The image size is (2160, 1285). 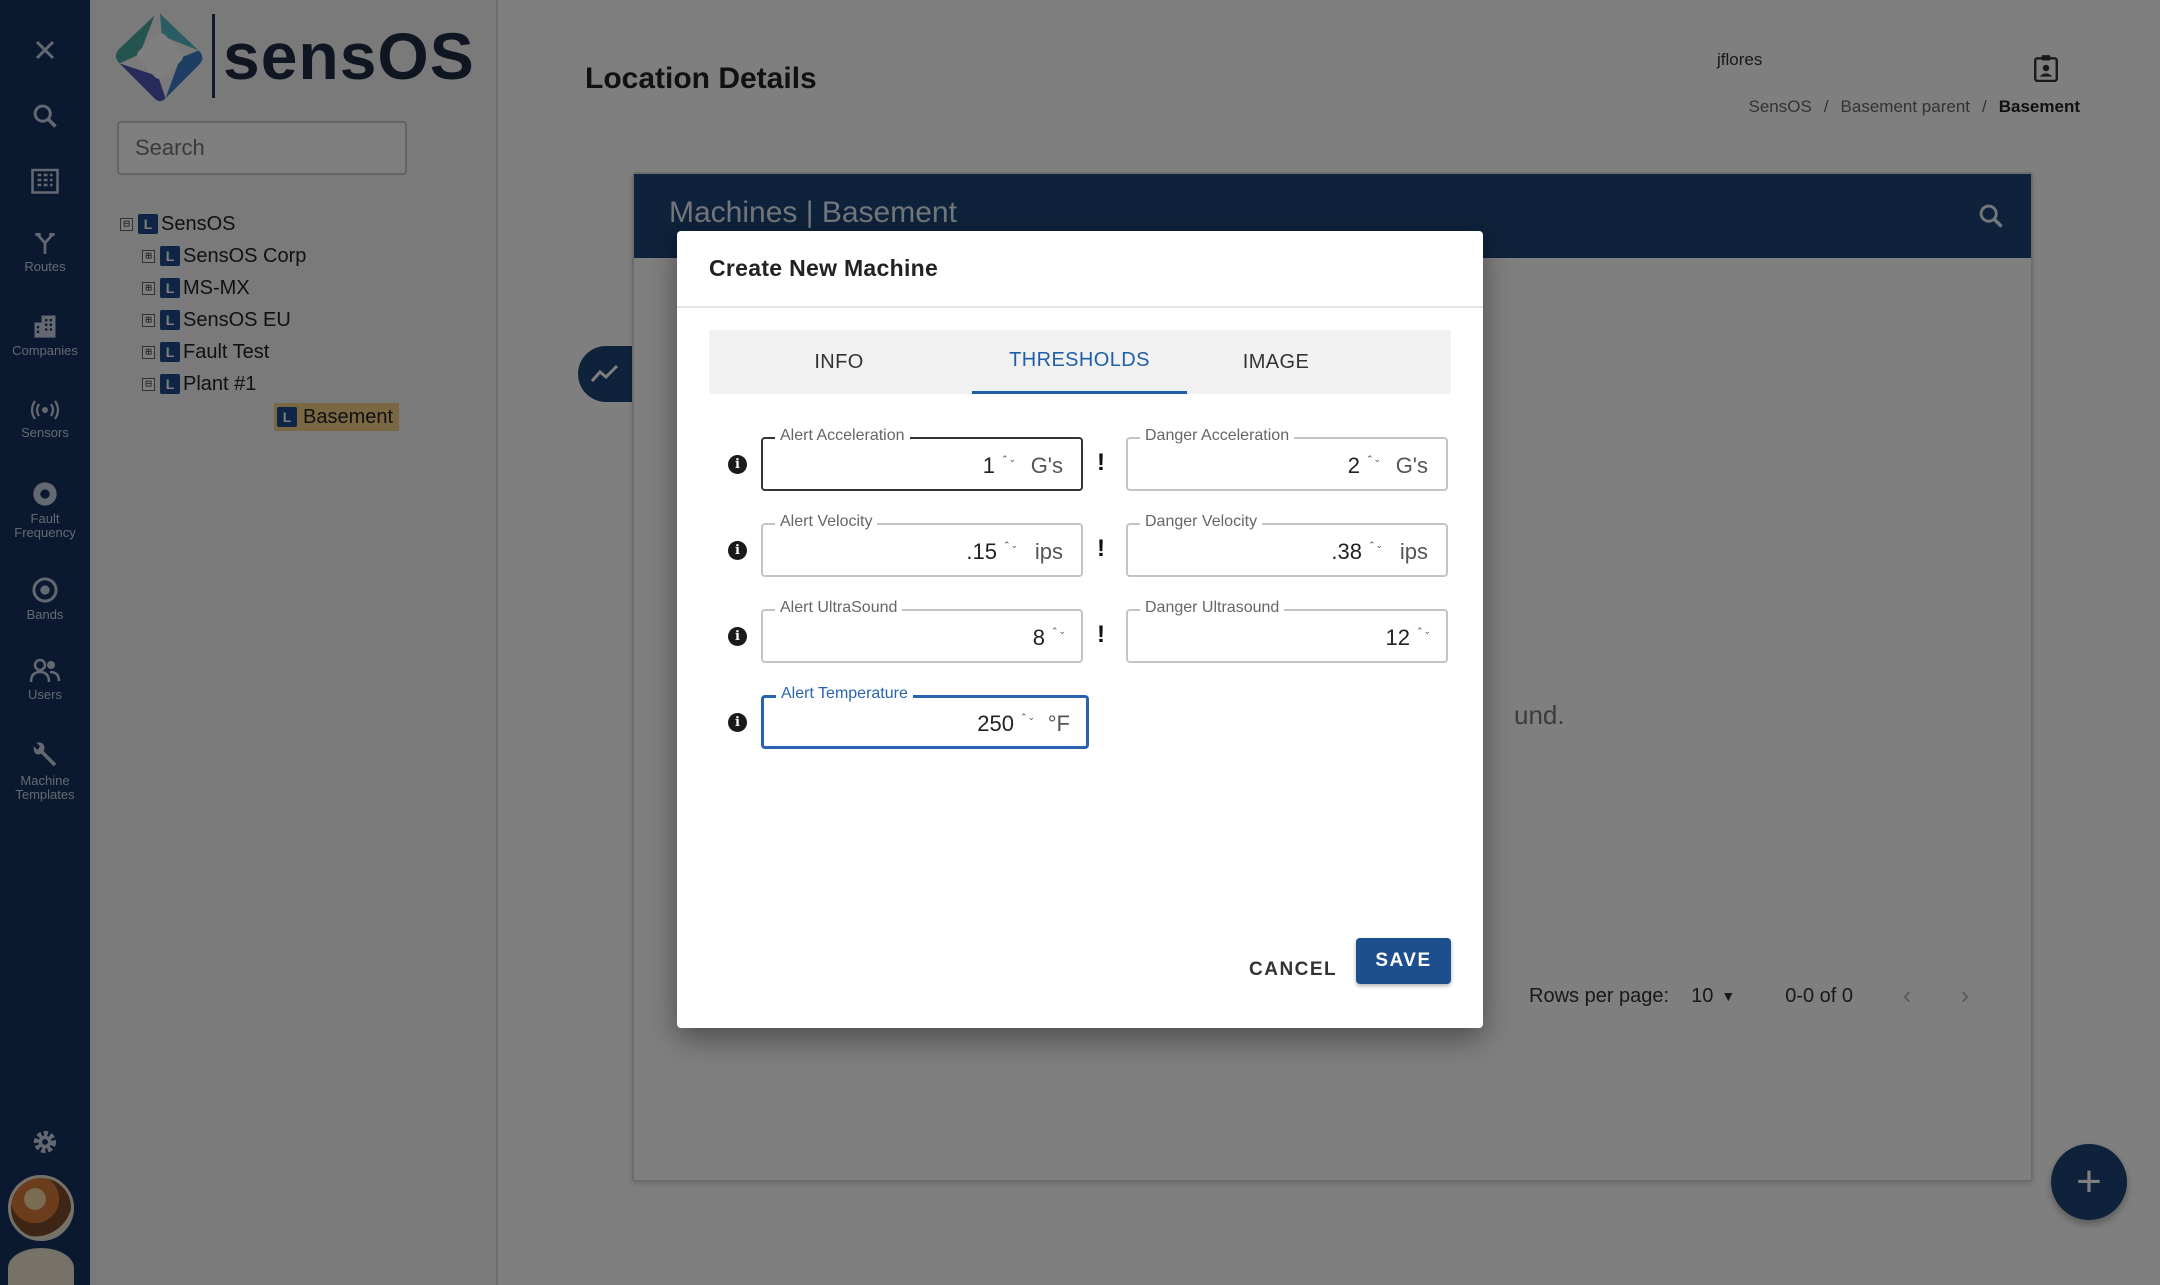 I want to click on alert-ultrasound-field: Alert UltraSound 8 ⌃⌄, so click(x=922, y=631).